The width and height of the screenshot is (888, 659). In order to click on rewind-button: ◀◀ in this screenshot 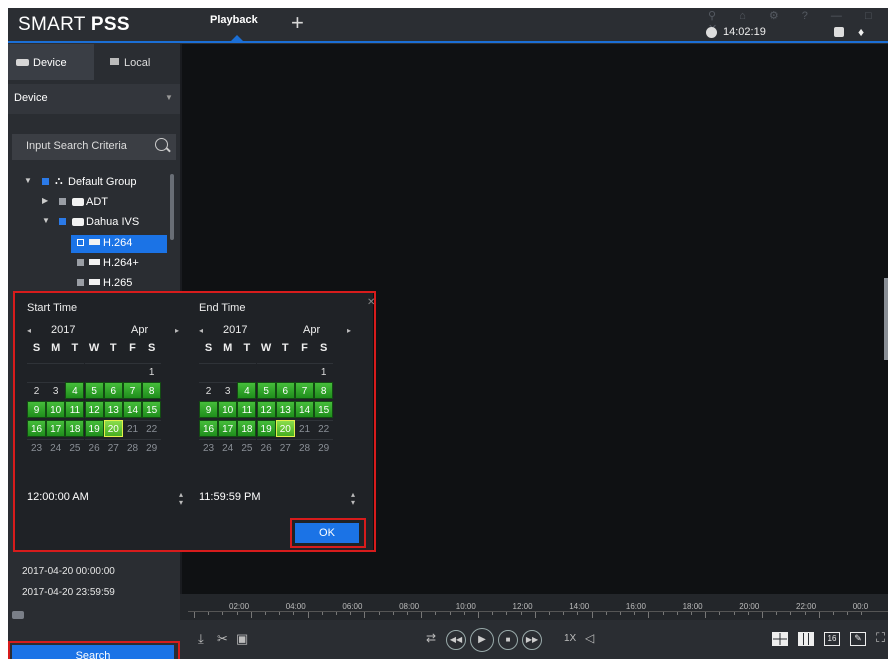, I will do `click(456, 640)`.